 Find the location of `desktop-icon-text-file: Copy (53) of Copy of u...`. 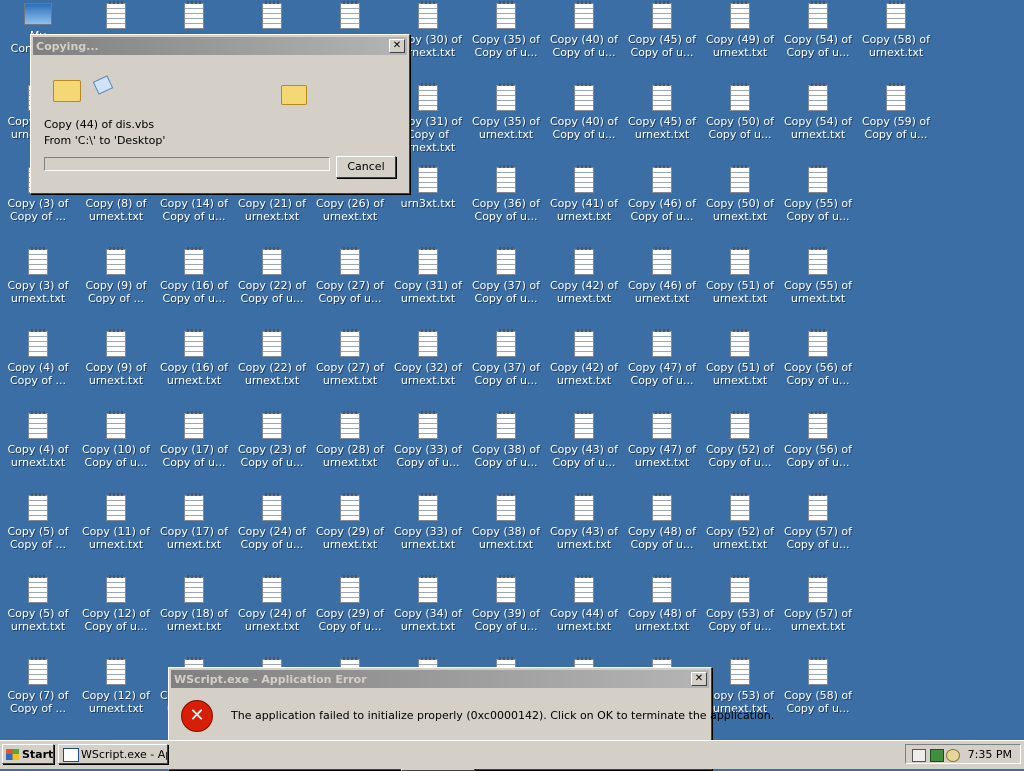

desktop-icon-text-file: Copy (53) of Copy of u... is located at coordinates (740, 604).